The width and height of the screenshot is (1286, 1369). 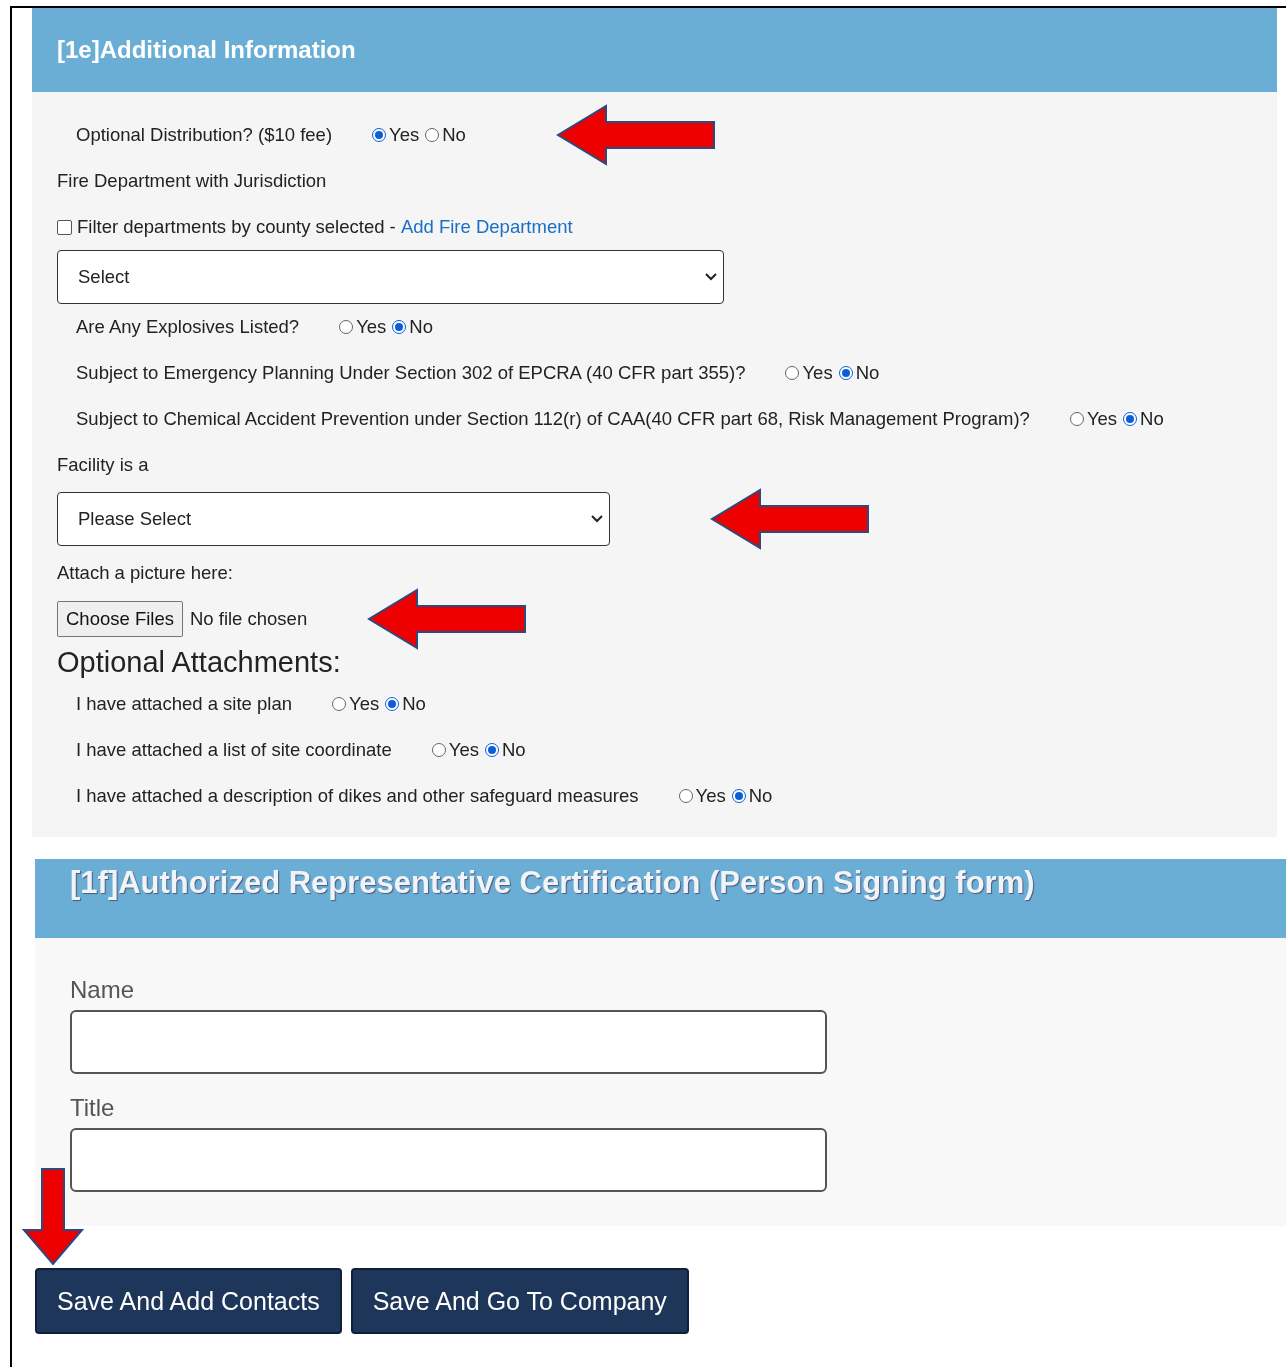 What do you see at coordinates (357, 796) in the screenshot?
I see `question-label: I have attached a description of dikes and other safeguard measures` at bounding box center [357, 796].